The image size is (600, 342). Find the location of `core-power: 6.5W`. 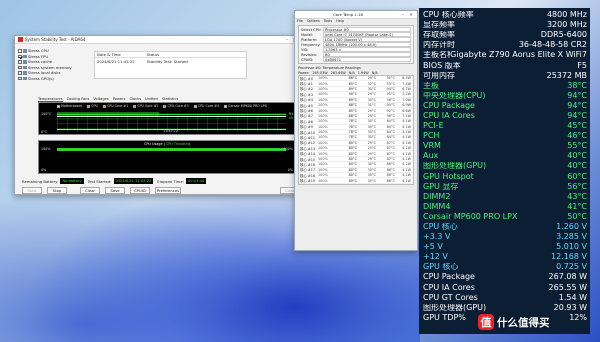

core-power: 6.5W is located at coordinates (406, 78).